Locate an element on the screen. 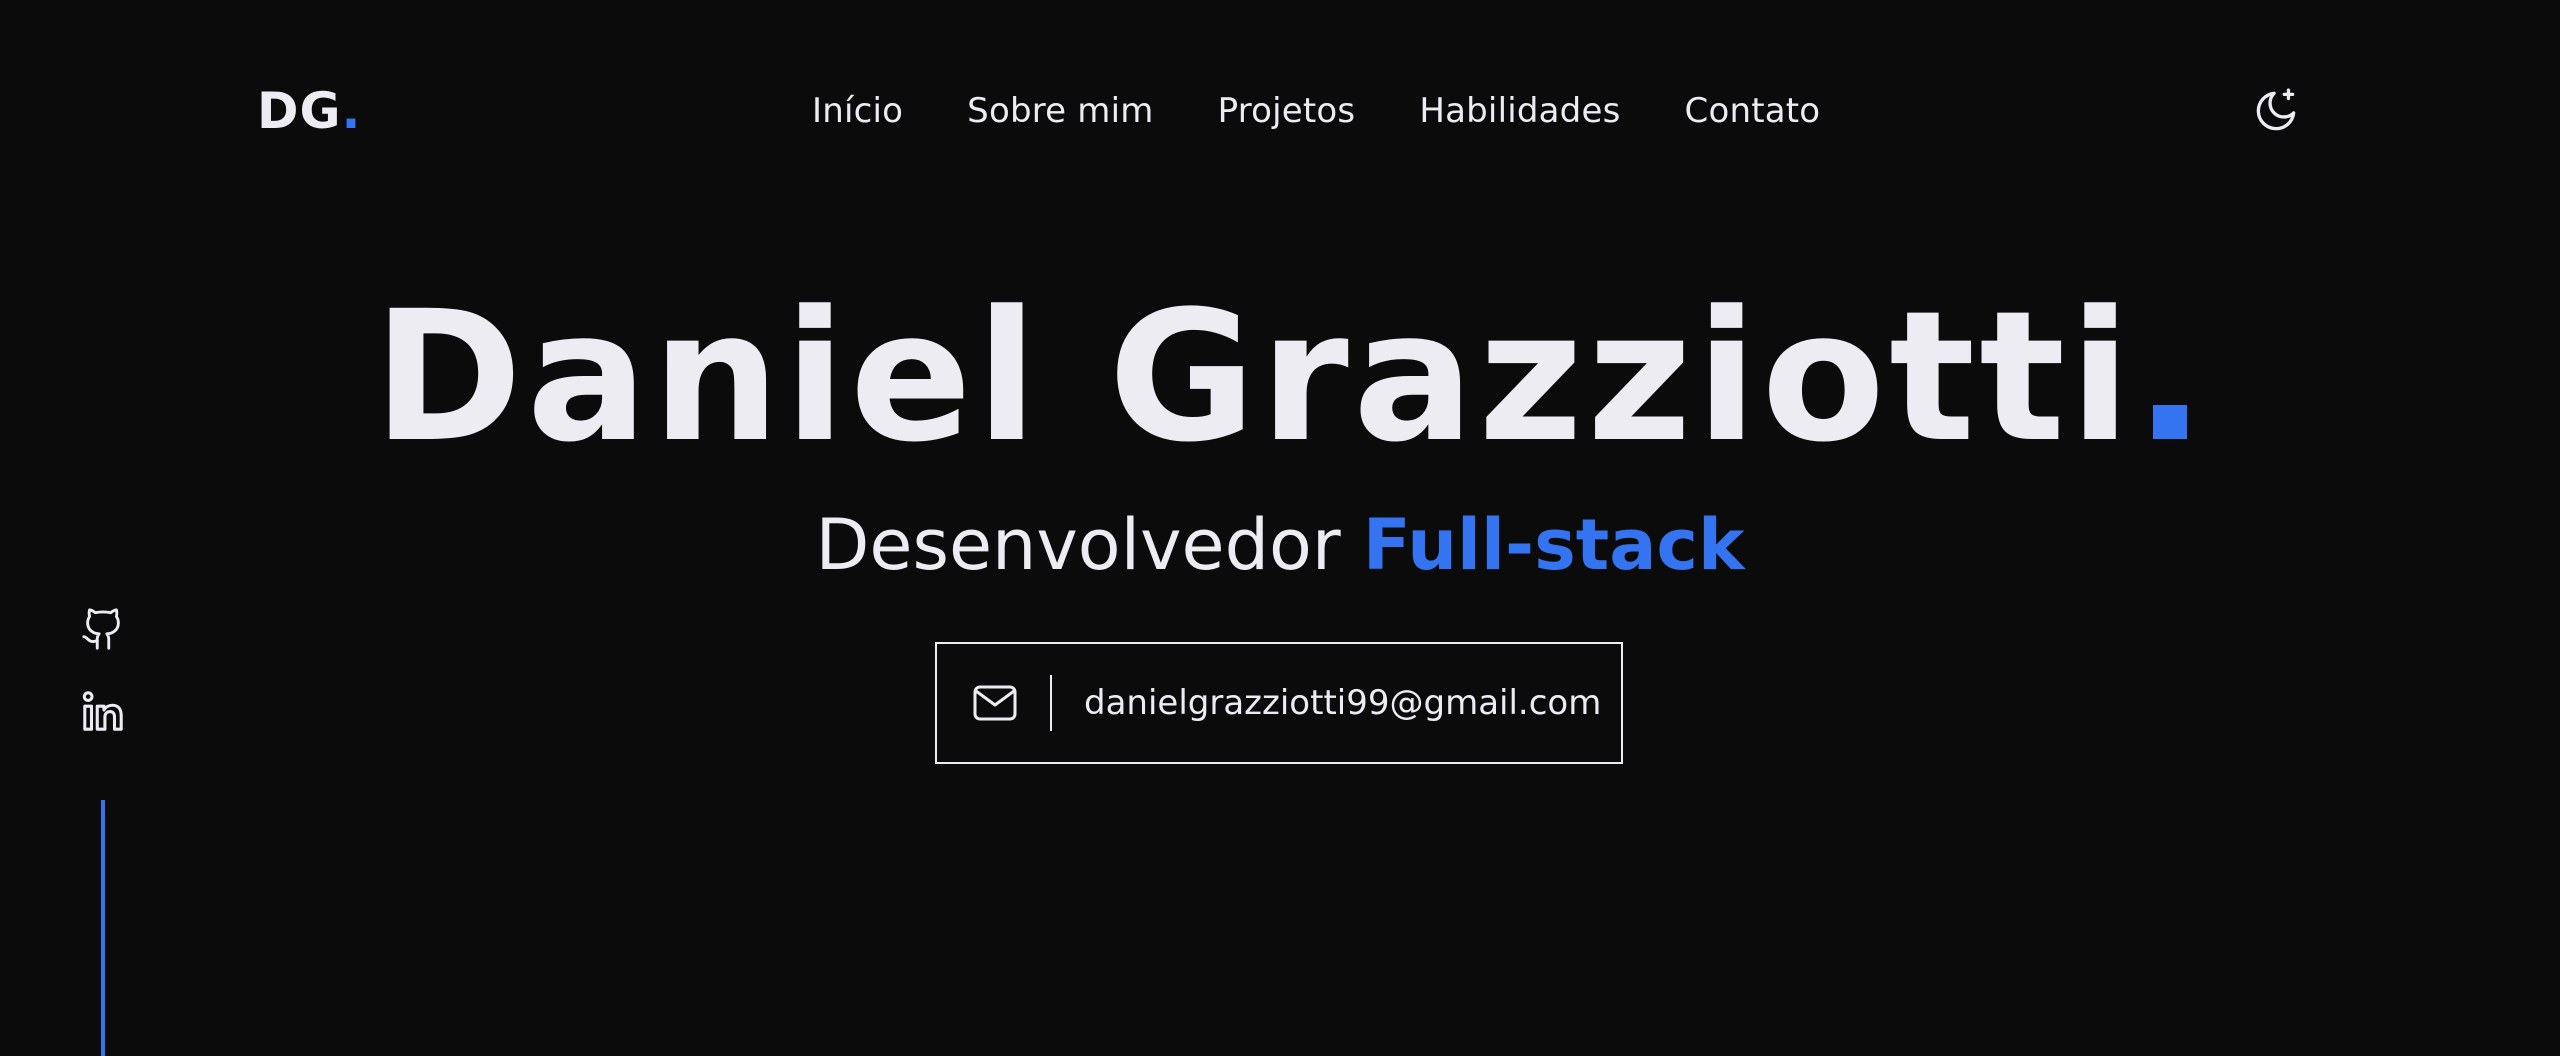  social-links is located at coordinates (103, 688).